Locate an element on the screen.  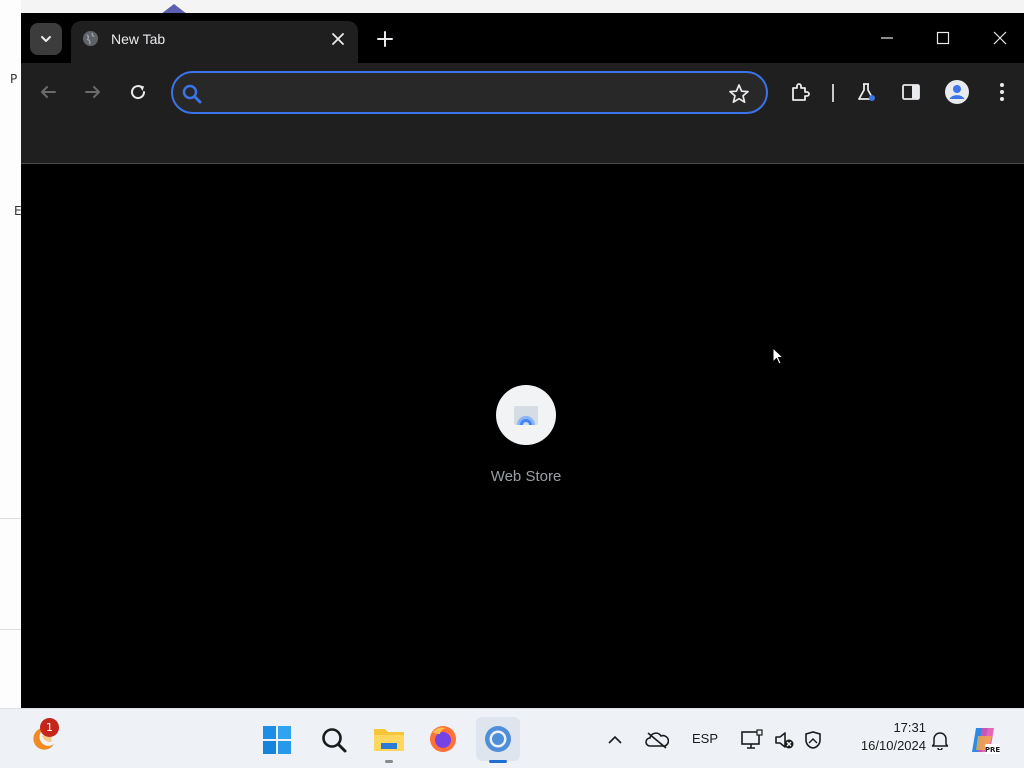
start-button is located at coordinates (277, 740).